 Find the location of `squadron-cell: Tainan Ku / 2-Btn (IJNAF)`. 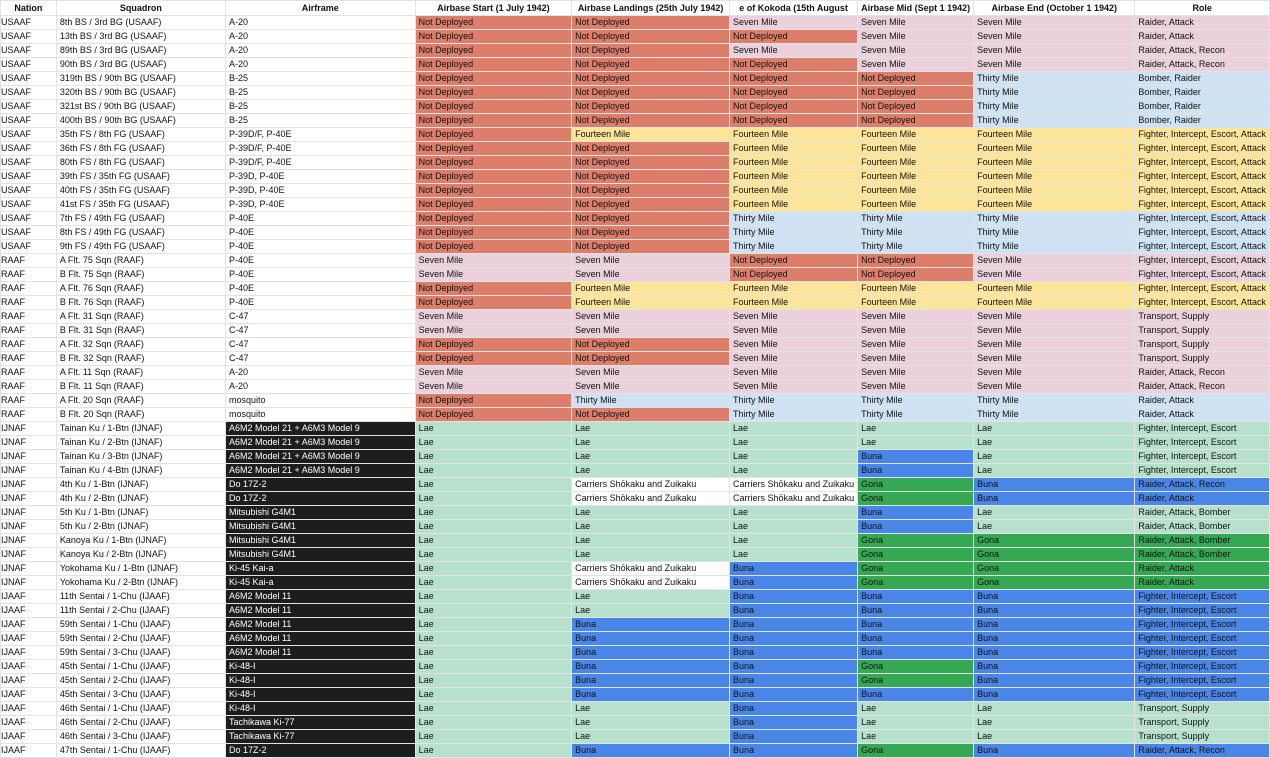

squadron-cell: Tainan Ku / 2-Btn (IJNAF) is located at coordinates (140, 442).